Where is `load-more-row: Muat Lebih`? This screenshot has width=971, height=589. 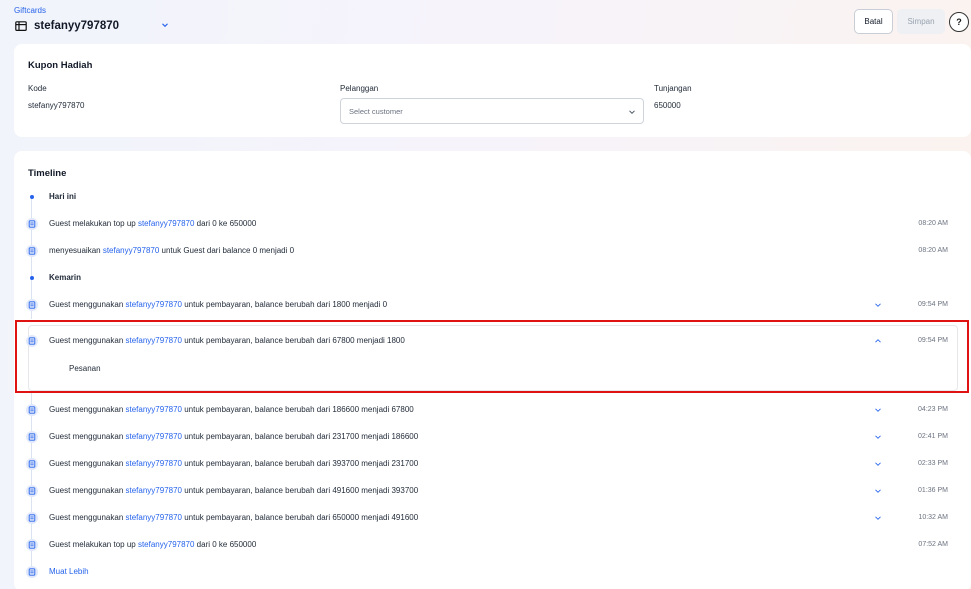
load-more-row: Muat Lebih is located at coordinates (485, 572).